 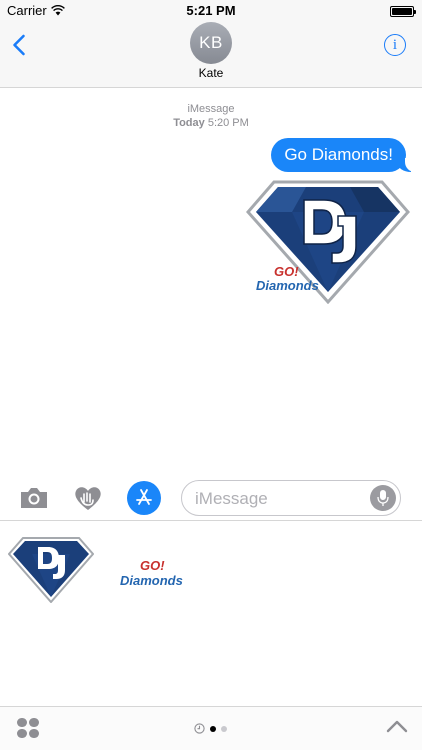 I want to click on conversation-header: Carrier 5:21 PM KB Kate i, so click(x=211, y=44).